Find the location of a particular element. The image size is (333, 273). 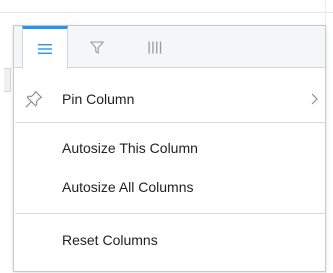

menu-lines-icon is located at coordinates (45, 49).